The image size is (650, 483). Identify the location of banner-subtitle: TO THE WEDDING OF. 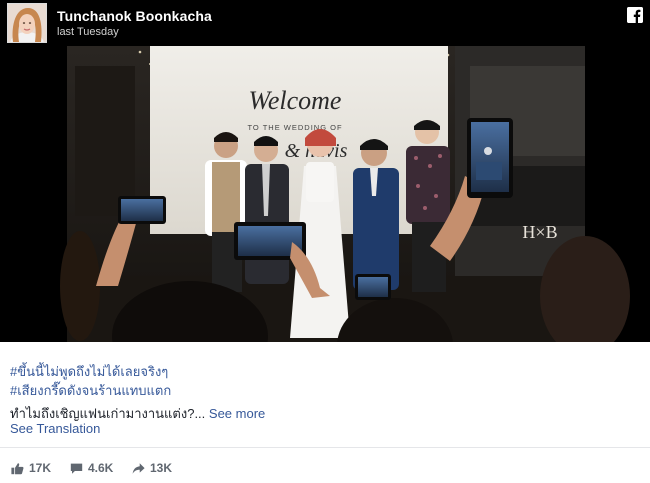
(294, 127).